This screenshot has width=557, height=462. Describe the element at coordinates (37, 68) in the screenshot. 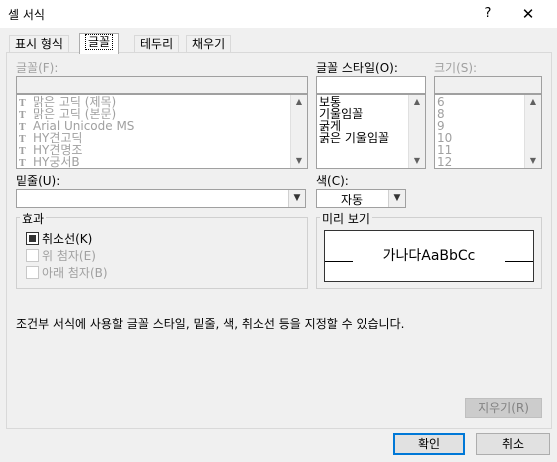

I see `font-label: 글꼴(F):` at that location.